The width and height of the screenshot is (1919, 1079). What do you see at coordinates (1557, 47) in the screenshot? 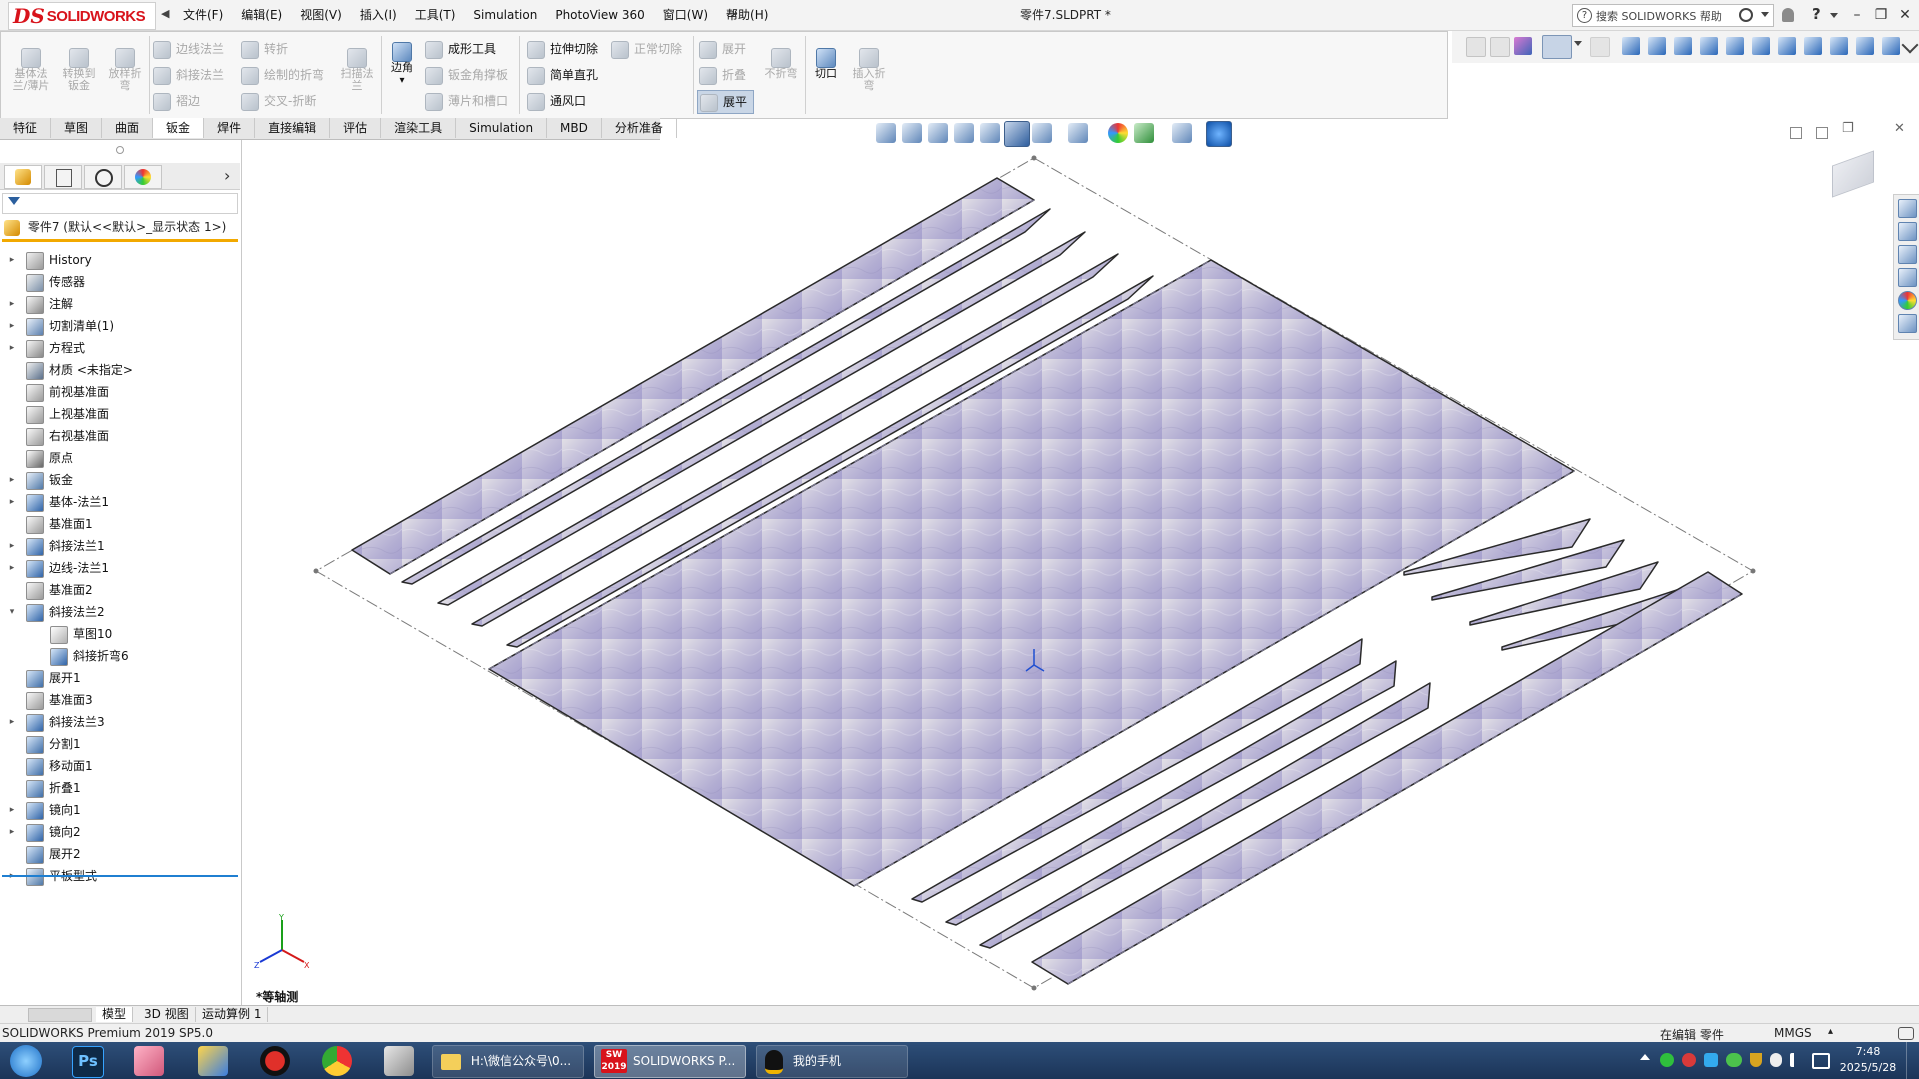
I see `select-arrow-icon` at bounding box center [1557, 47].